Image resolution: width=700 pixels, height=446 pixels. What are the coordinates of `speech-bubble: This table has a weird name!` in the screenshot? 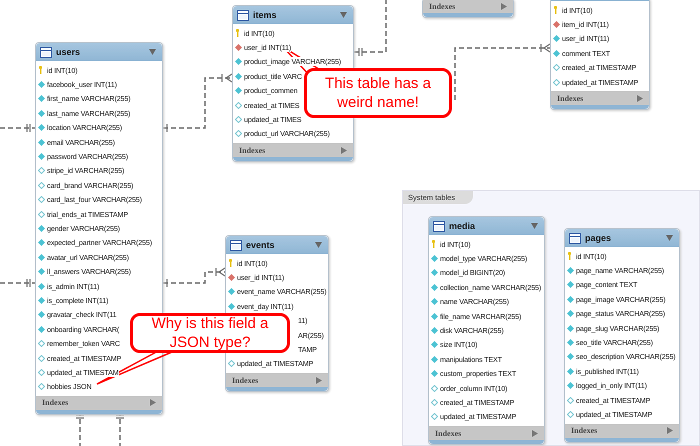 It's located at (378, 93).